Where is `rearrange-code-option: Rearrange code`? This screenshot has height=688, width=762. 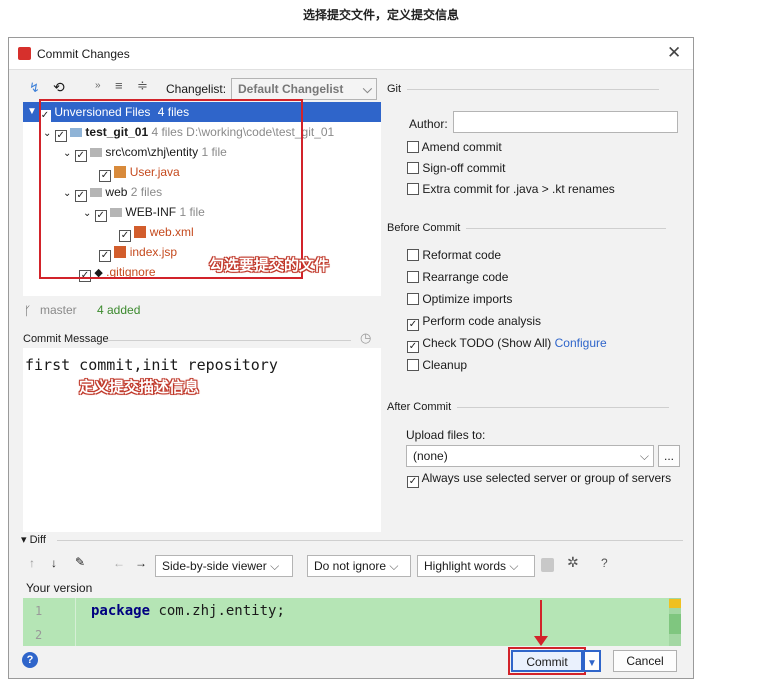 rearrange-code-option: Rearrange code is located at coordinates (457, 277).